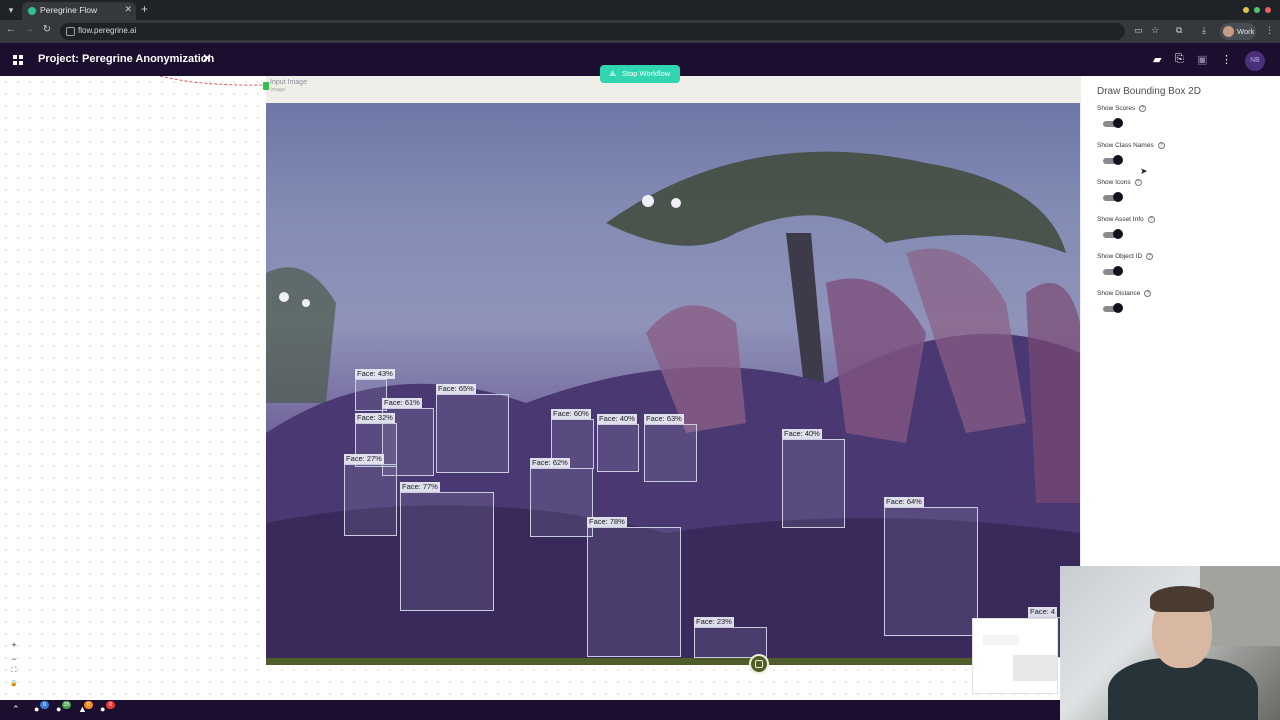 The width and height of the screenshot is (1280, 720). What do you see at coordinates (1131, 145) in the screenshot?
I see `option-label: Show Class Names?` at bounding box center [1131, 145].